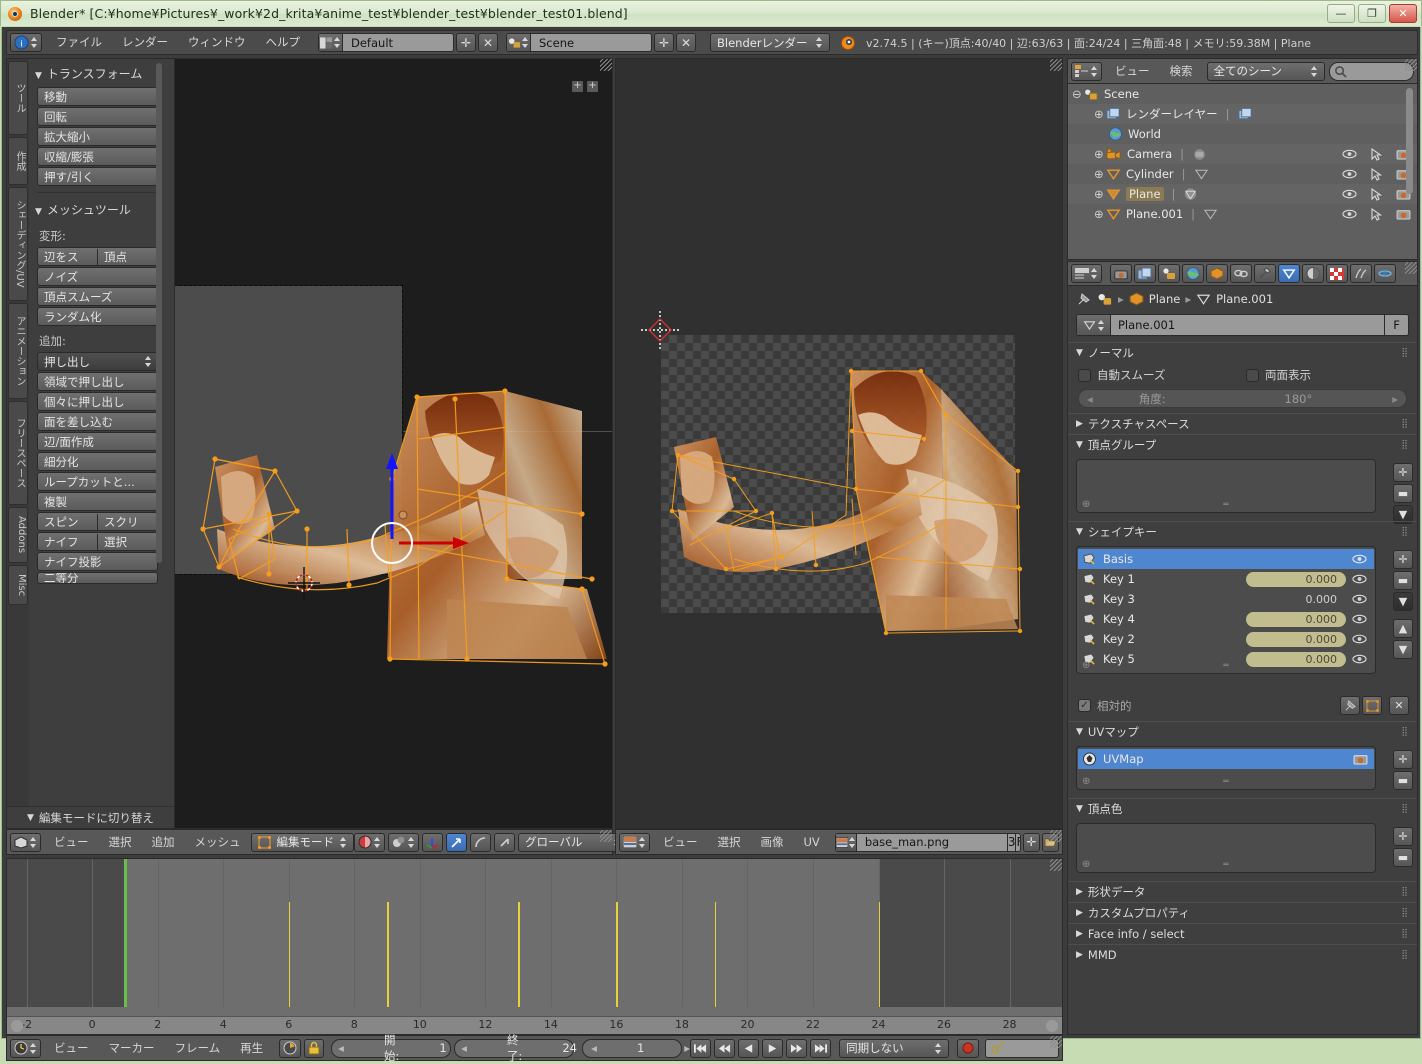 This screenshot has width=1422, height=1064. Describe the element at coordinates (1242, 134) in the screenshot. I see `outliner-row-world: World` at that location.